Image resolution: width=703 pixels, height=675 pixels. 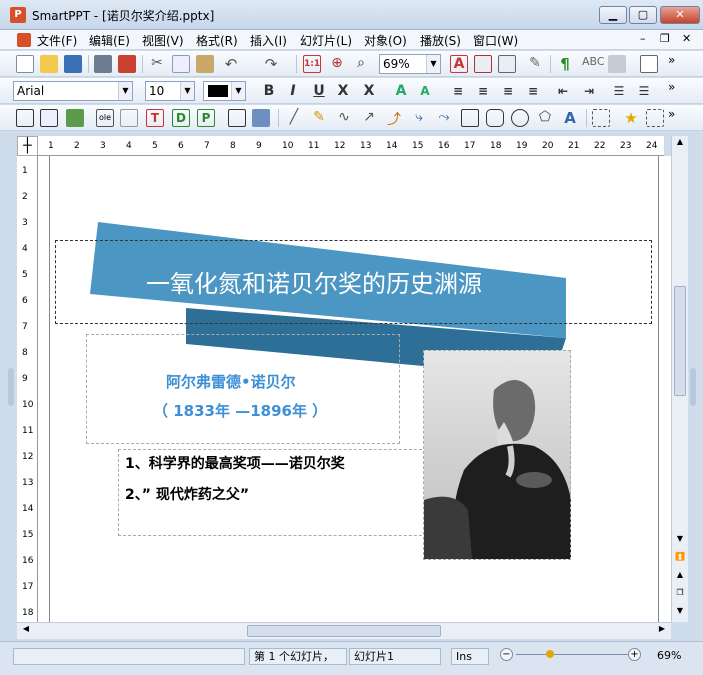 What do you see at coordinates (444, 118) in the screenshot?
I see `curve-connector-icon: ⤳` at bounding box center [444, 118].